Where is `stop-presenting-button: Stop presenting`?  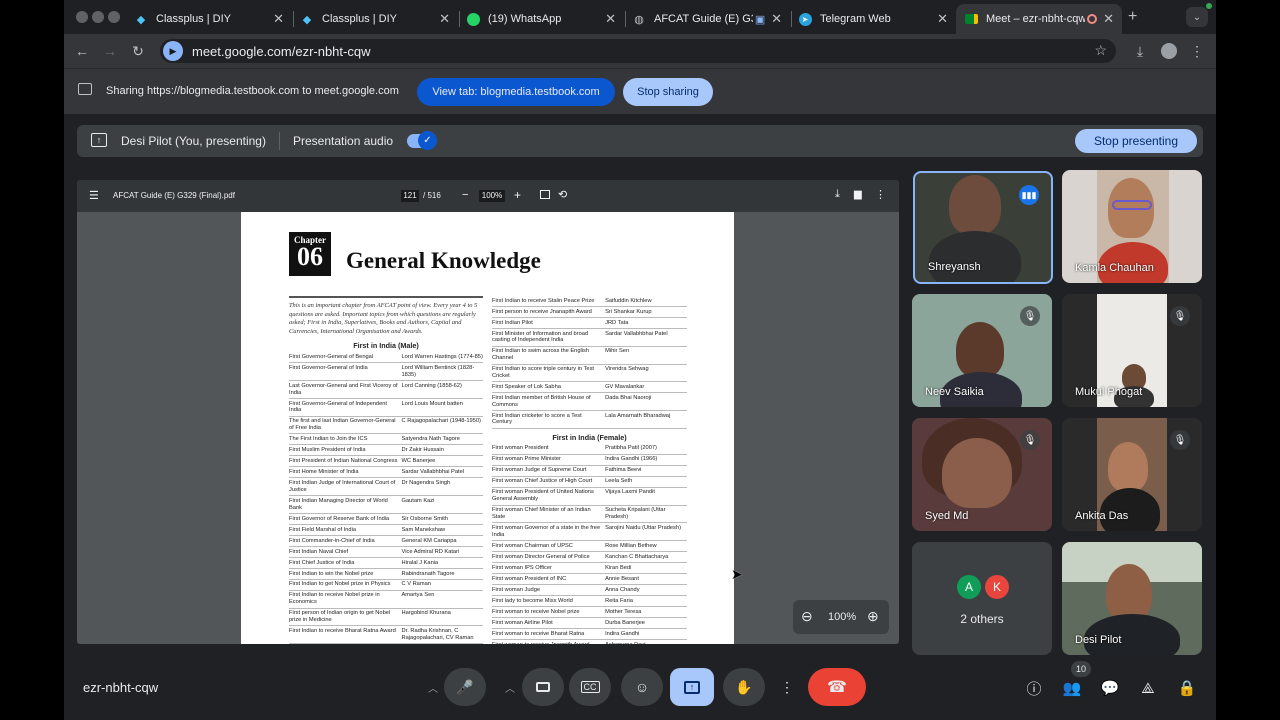 stop-presenting-button: Stop presenting is located at coordinates (1136, 141).